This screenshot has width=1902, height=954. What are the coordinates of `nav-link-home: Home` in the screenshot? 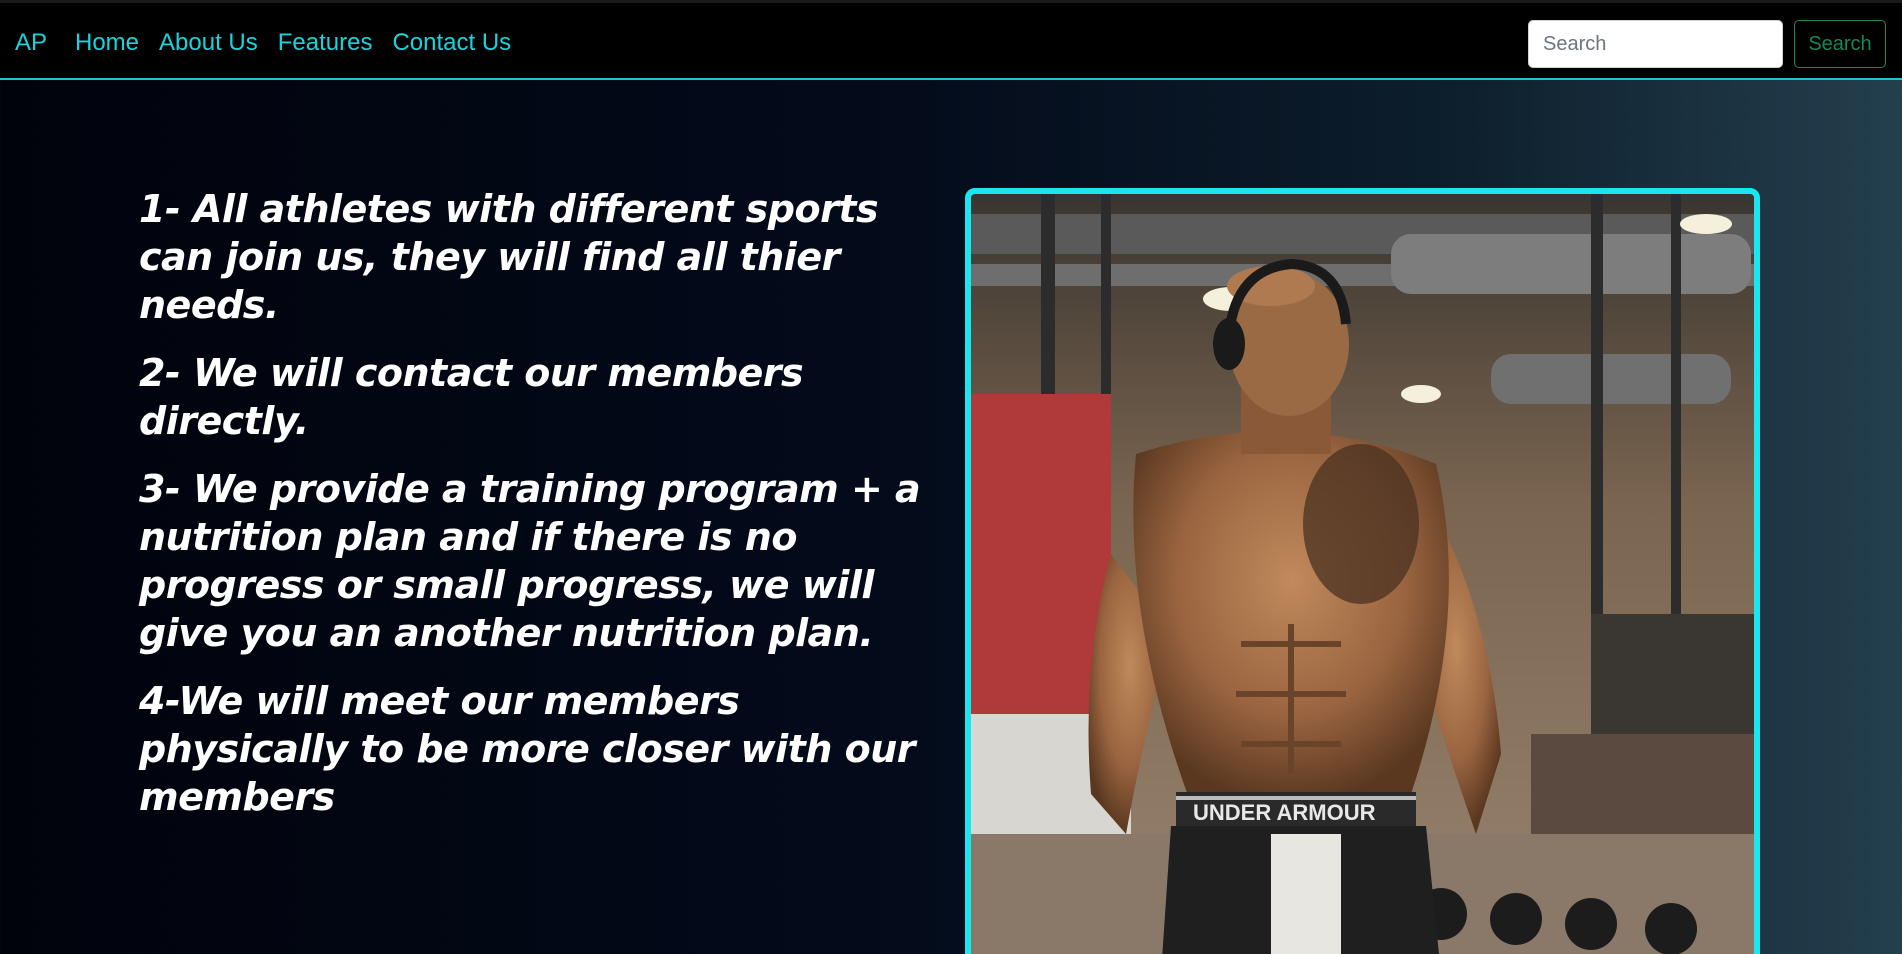 It's located at (107, 43).